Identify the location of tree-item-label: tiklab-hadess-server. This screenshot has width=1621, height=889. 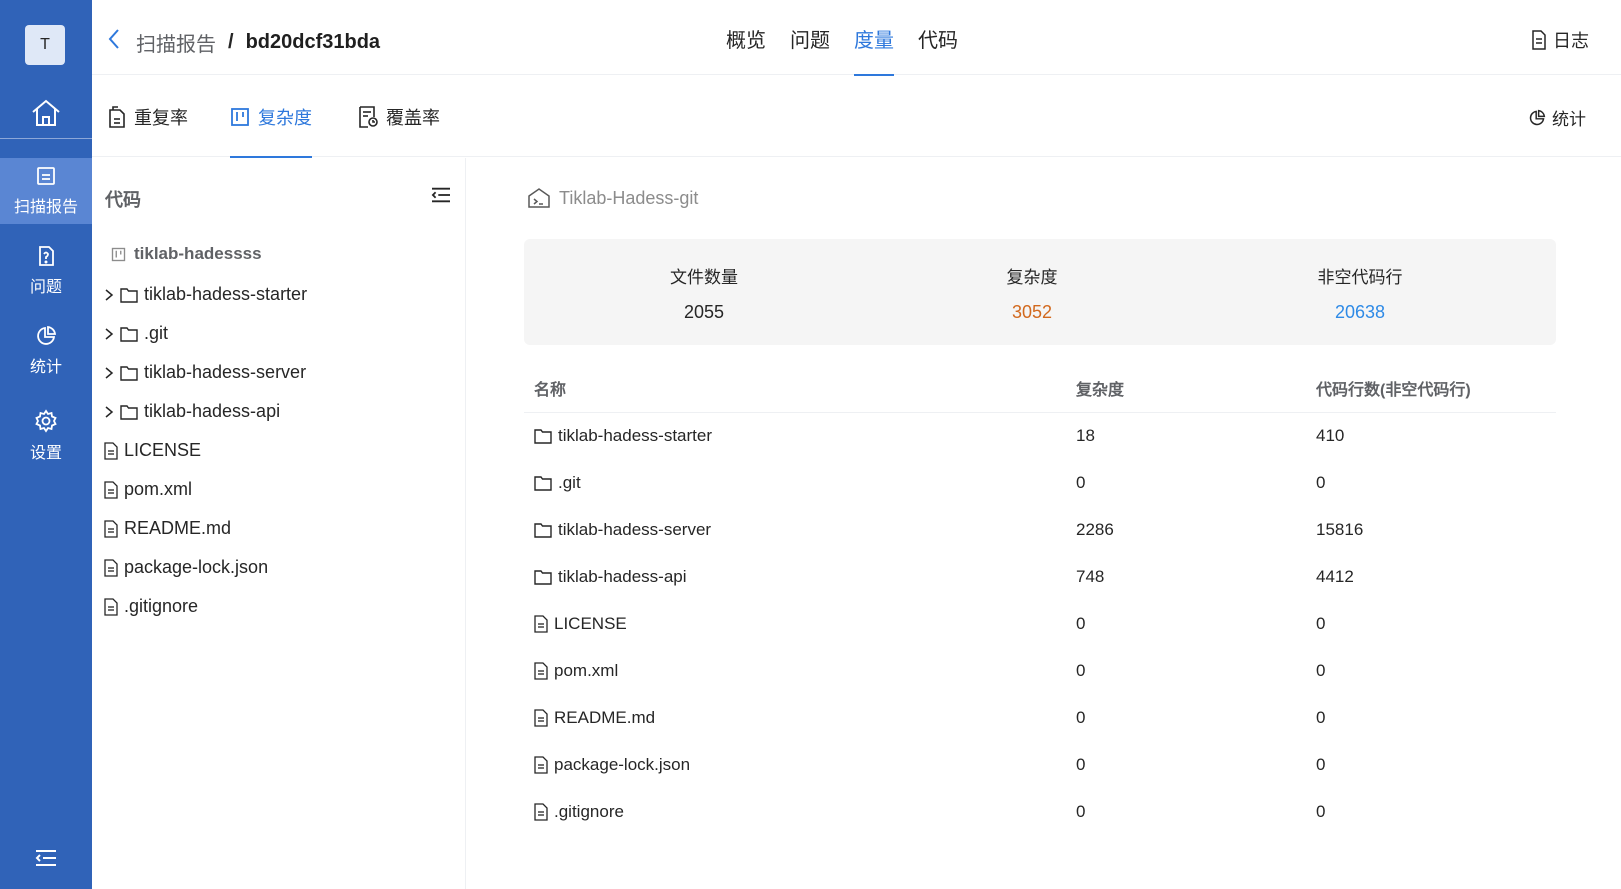
(225, 372).